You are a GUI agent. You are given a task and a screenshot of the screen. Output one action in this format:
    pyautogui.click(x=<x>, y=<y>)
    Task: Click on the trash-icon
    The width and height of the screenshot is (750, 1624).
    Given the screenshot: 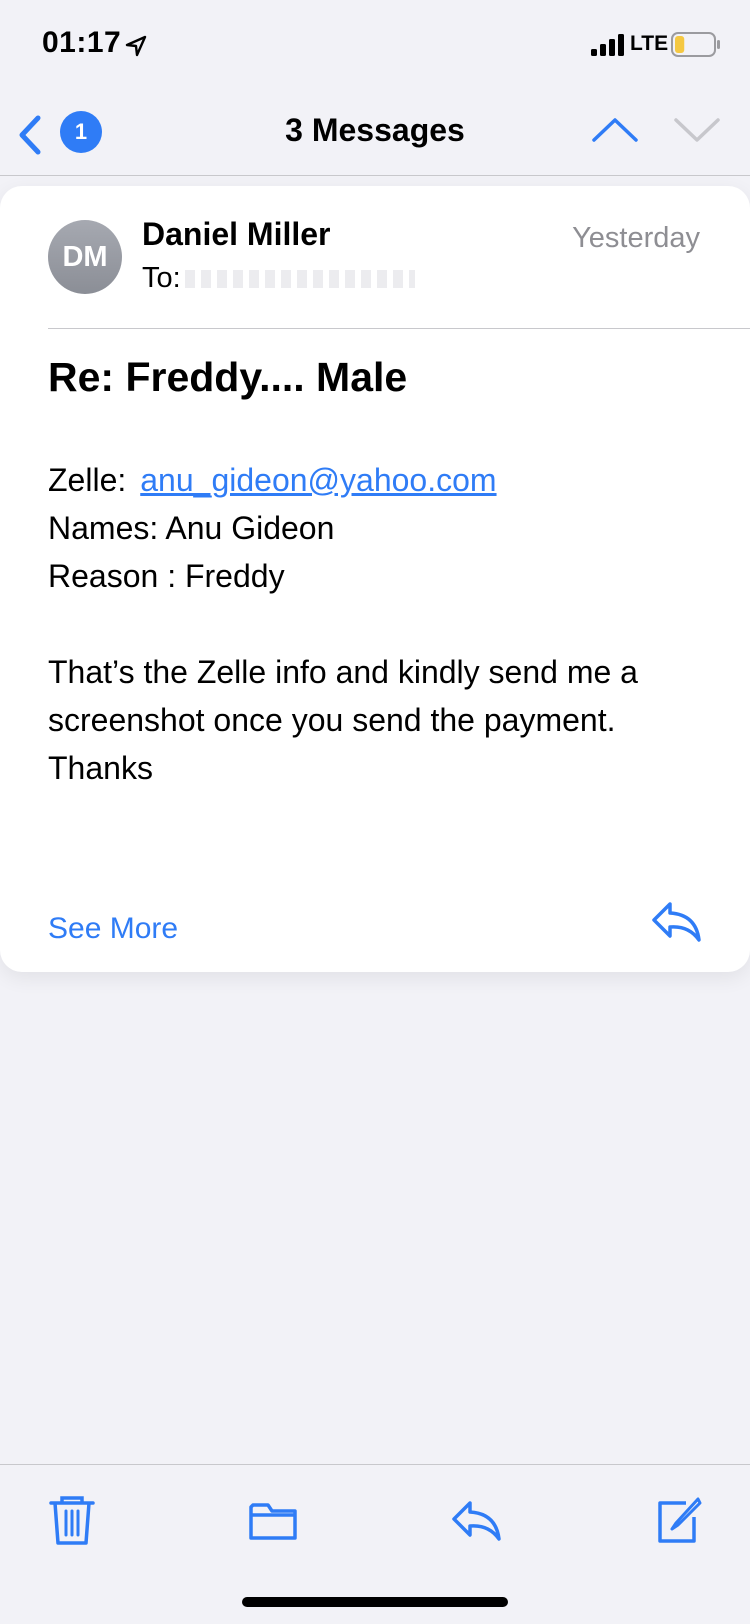 What is the action you would take?
    pyautogui.click(x=72, y=1521)
    